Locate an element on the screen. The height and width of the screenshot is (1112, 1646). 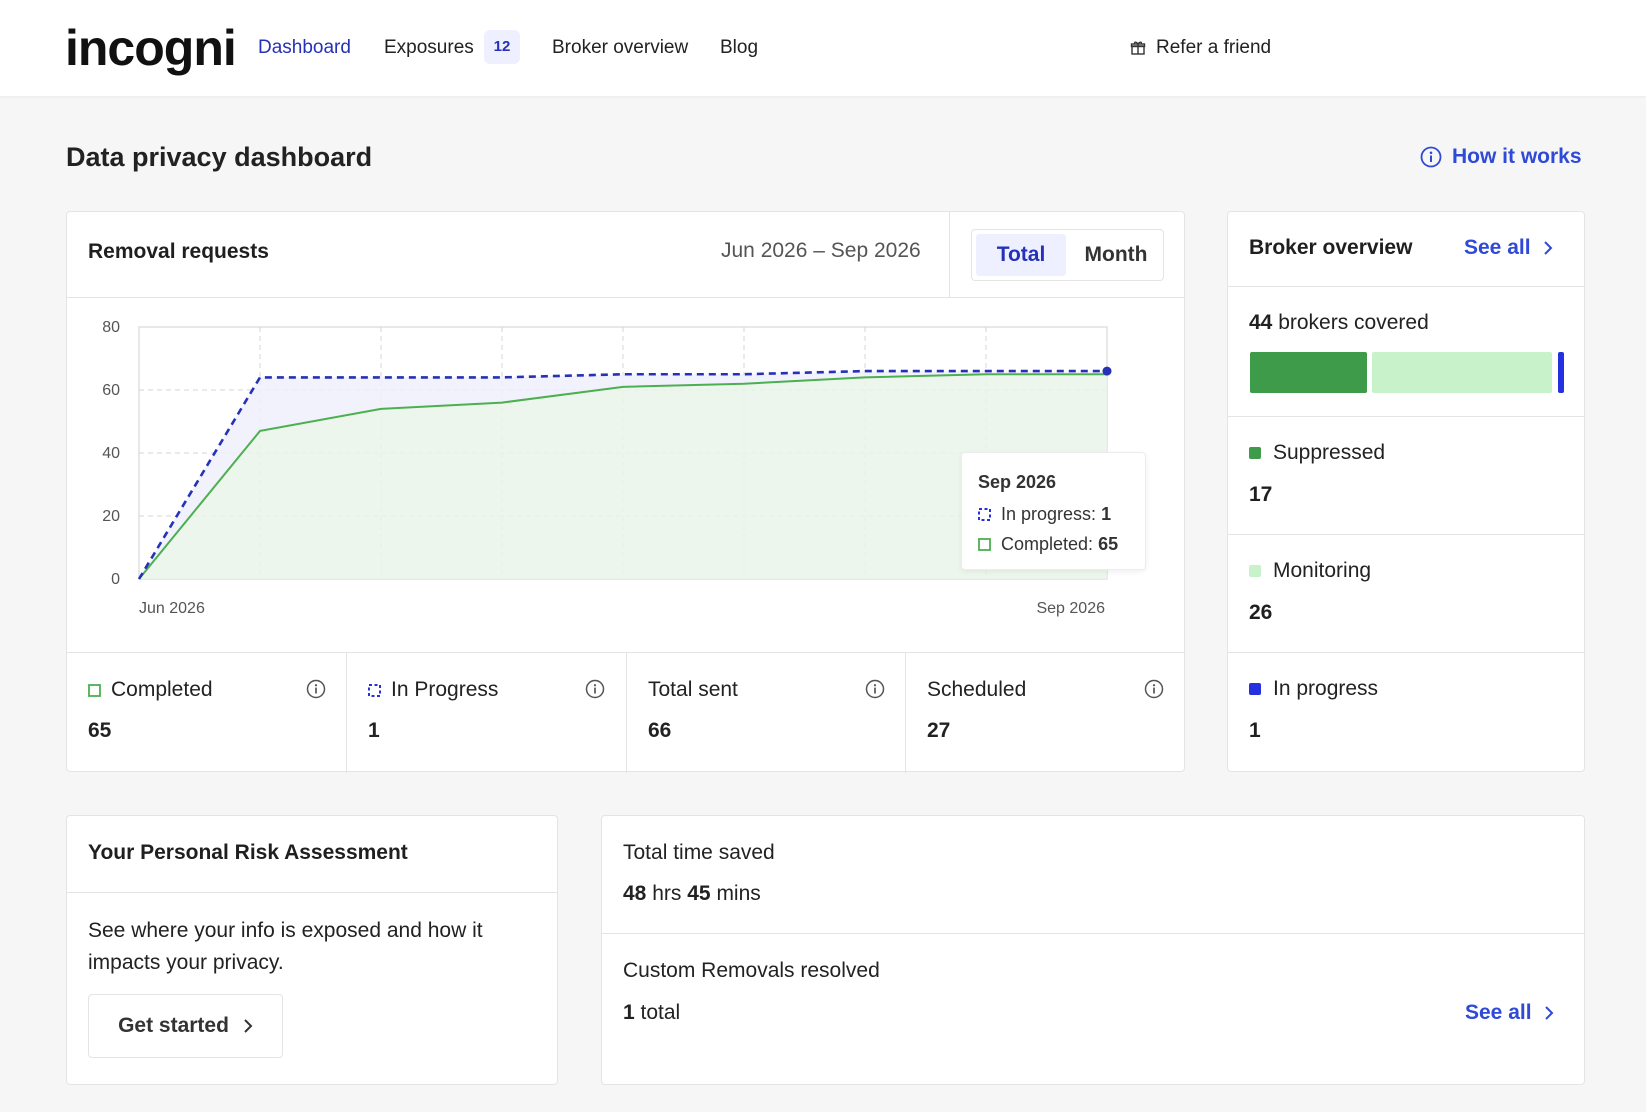
brokers-covered: 44 brokers covered is located at coordinates (1339, 323).